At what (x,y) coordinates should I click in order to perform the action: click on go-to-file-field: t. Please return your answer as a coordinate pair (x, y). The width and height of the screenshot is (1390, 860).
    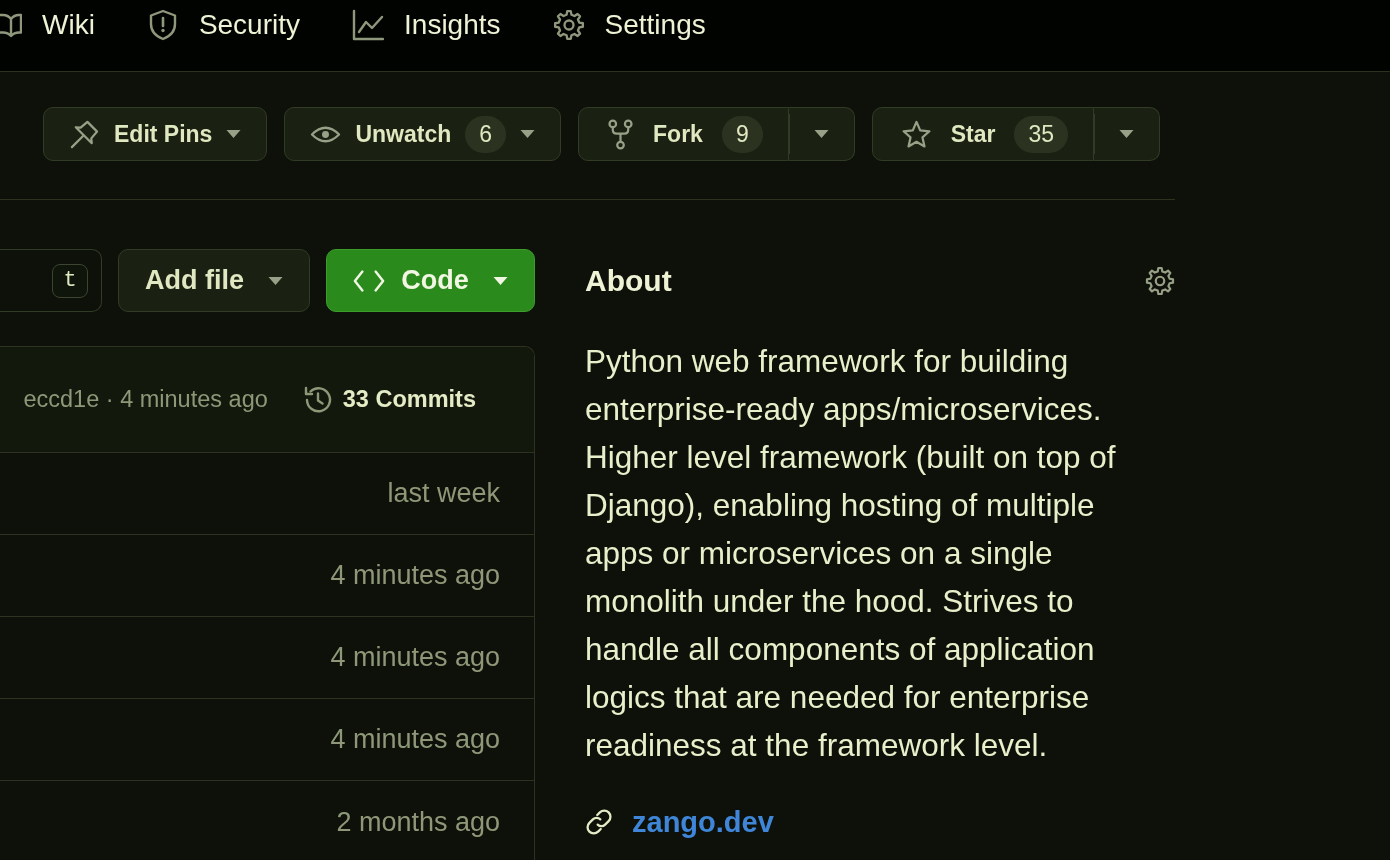
    Looking at the image, I should click on (51, 280).